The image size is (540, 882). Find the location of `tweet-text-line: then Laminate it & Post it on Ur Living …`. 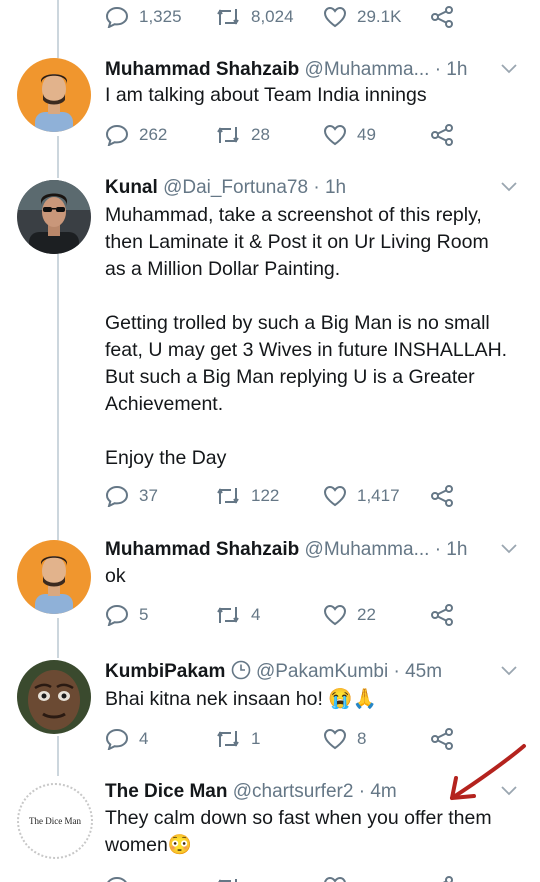

tweet-text-line: then Laminate it & Post it on Ur Living … is located at coordinates (297, 242).